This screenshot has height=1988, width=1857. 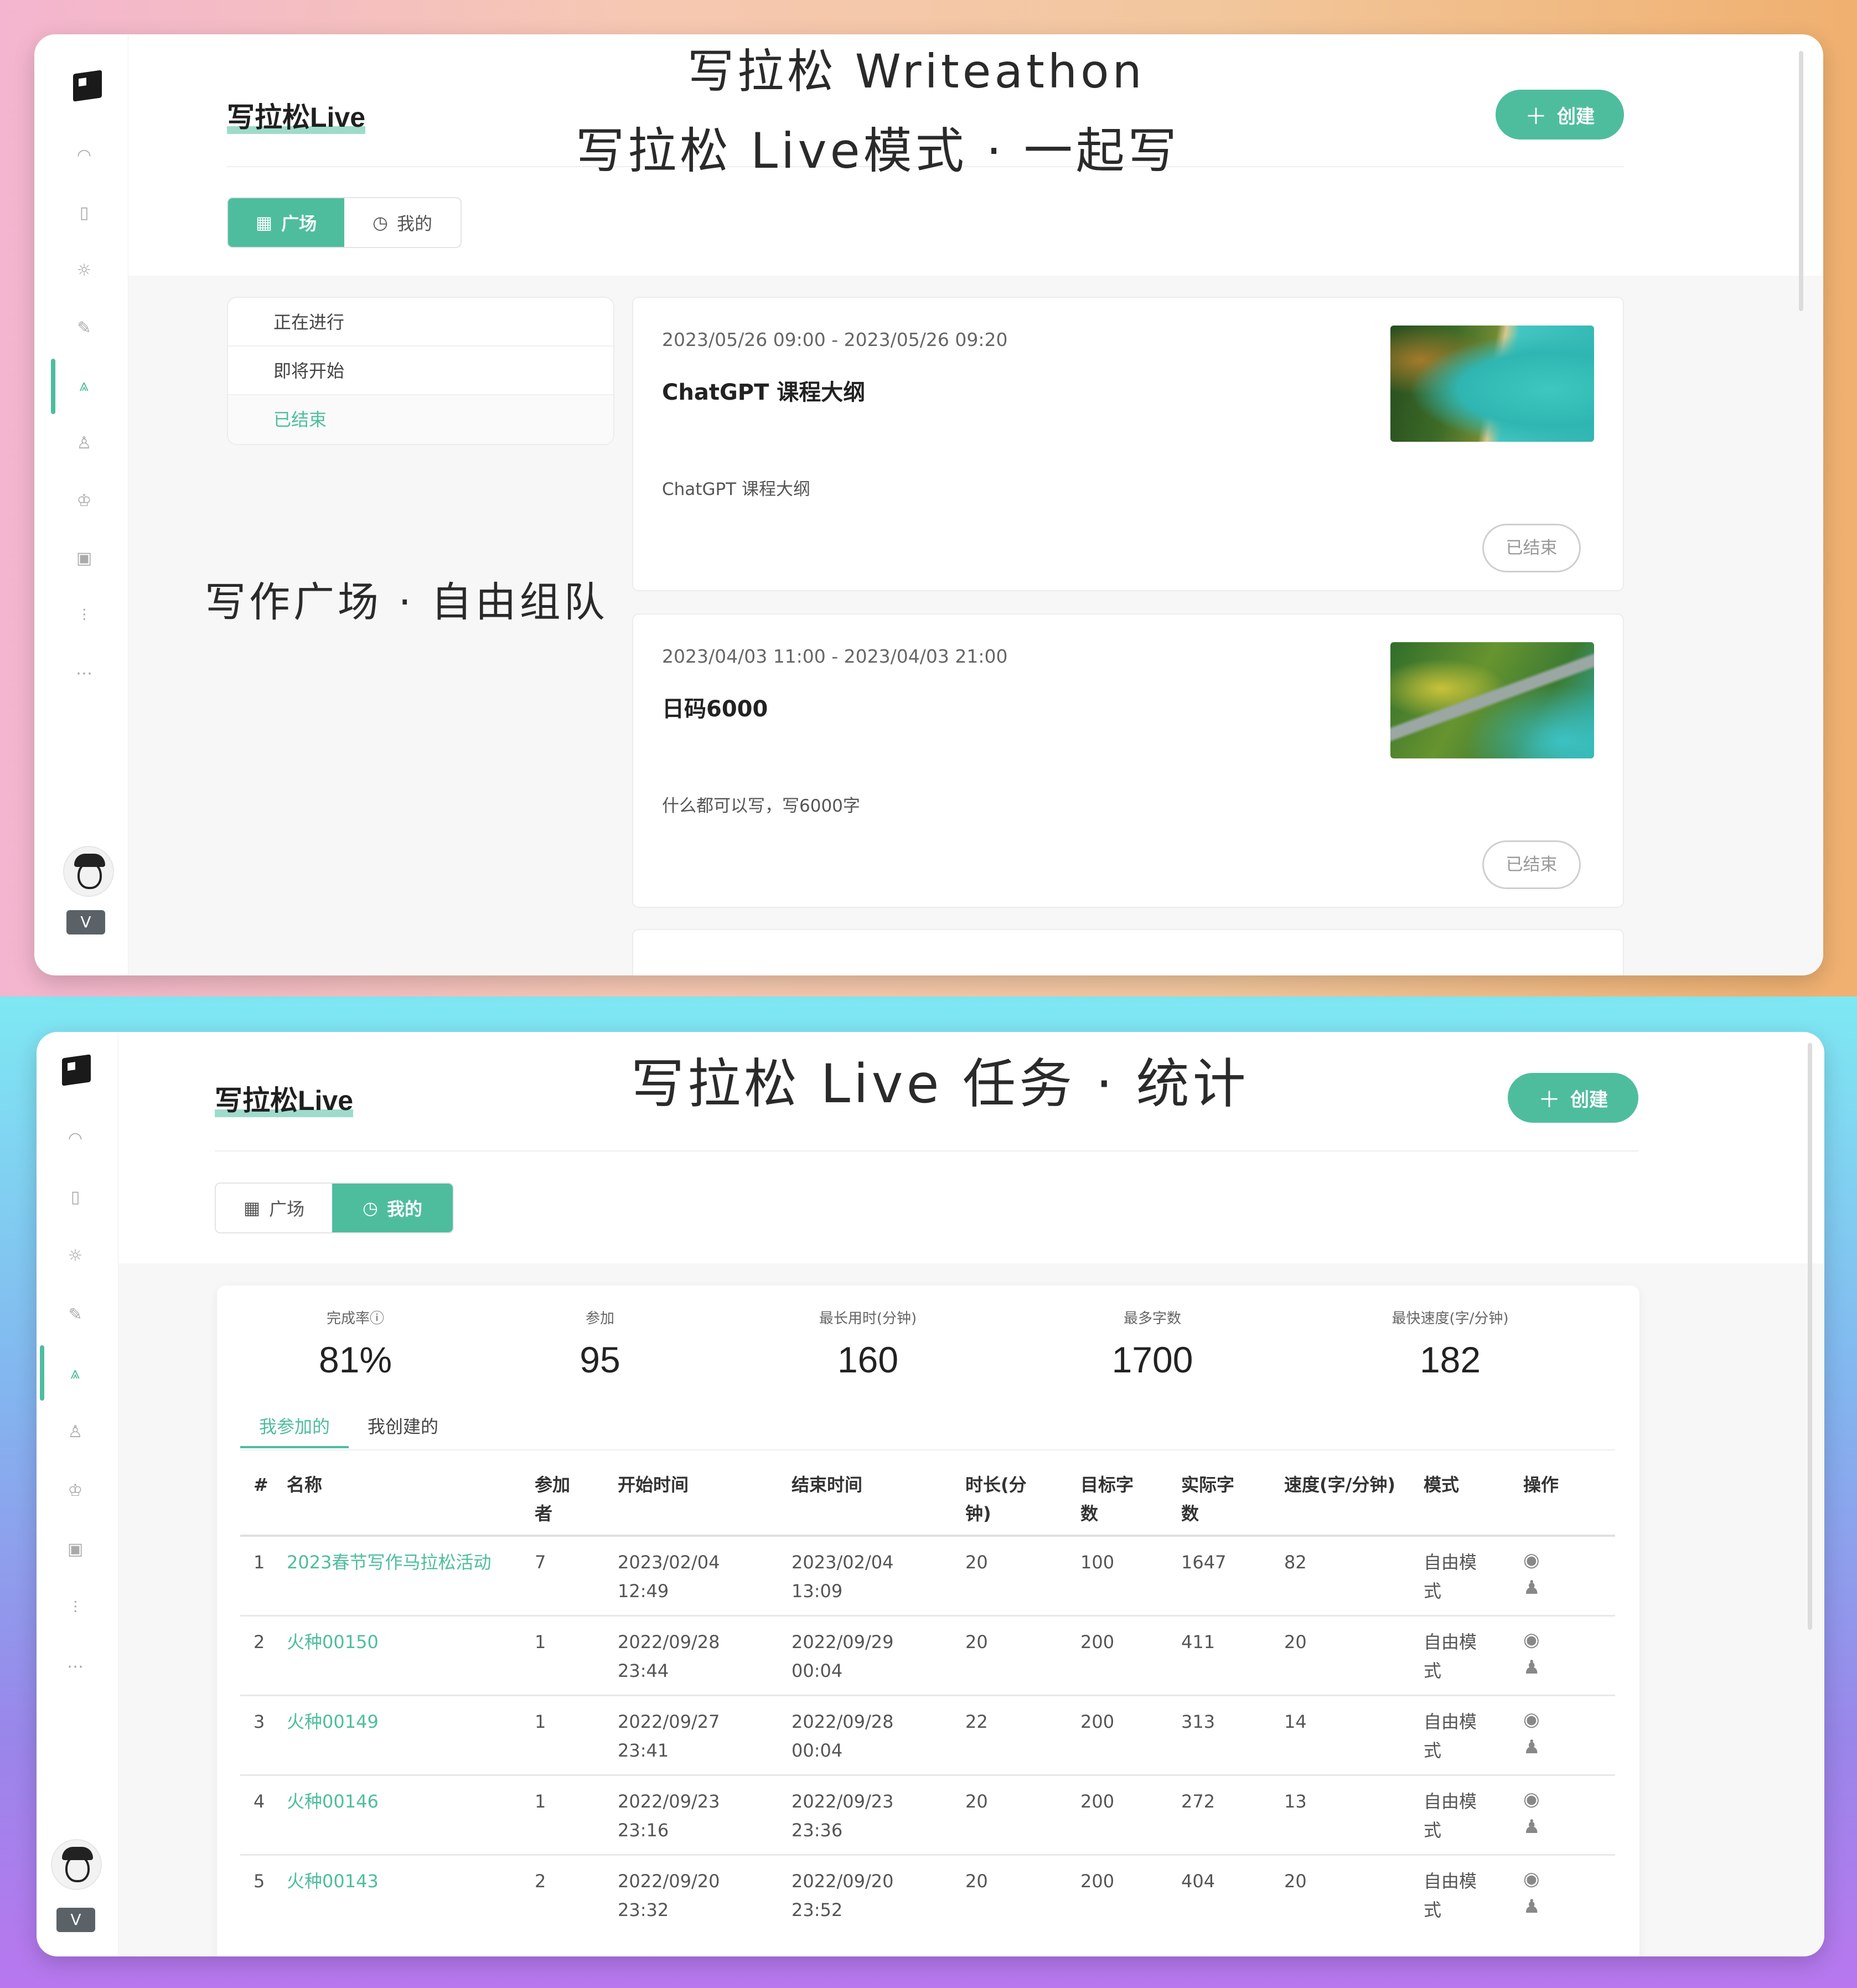 I want to click on task-name-link: 火种00146, so click(x=411, y=1814).